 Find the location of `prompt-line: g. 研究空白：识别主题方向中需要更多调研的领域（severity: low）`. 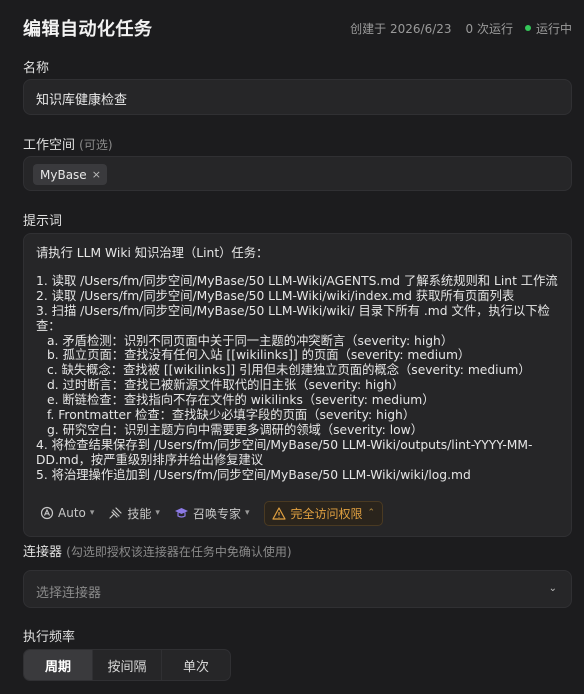

prompt-line: g. 研究空白：识别主题方向中需要更多调研的领域（severity: low） is located at coordinates (235, 429).